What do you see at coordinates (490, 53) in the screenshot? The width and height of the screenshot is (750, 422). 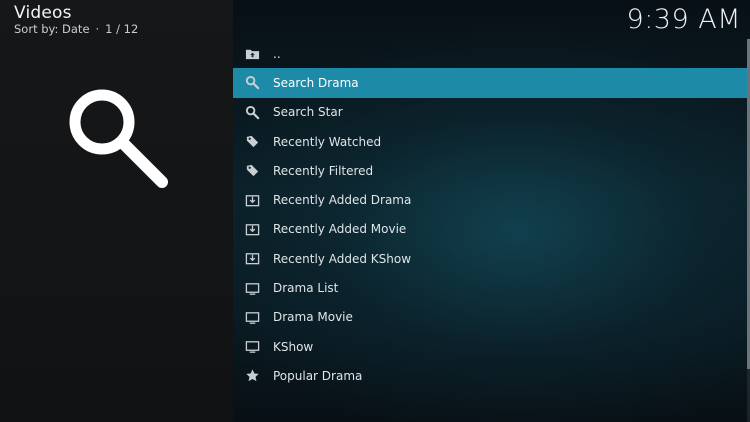 I see `list-item: ..` at bounding box center [490, 53].